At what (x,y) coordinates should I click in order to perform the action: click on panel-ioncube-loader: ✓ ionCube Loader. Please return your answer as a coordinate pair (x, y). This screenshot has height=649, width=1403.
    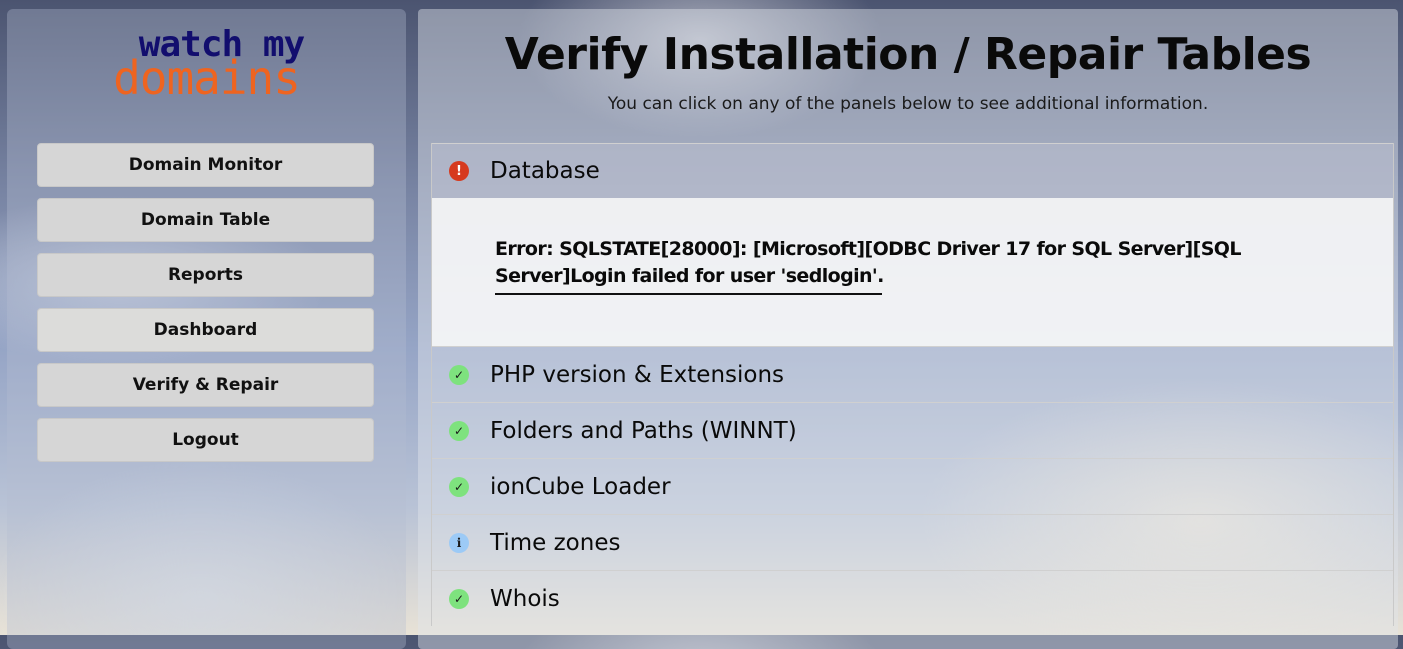
    Looking at the image, I should click on (912, 486).